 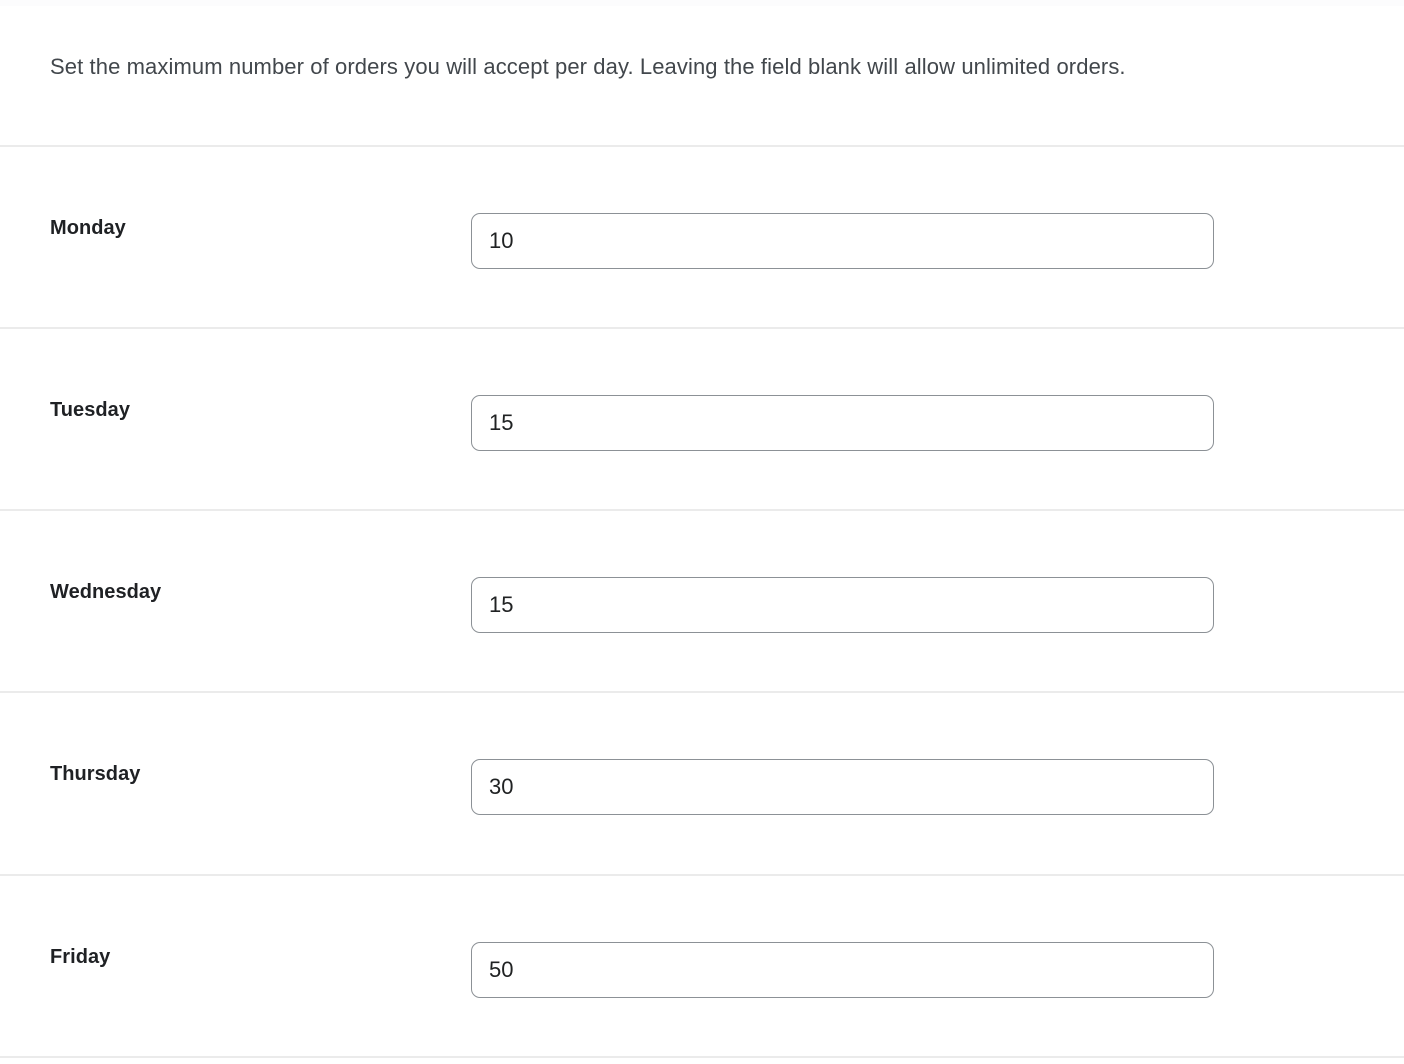 I want to click on order-limit-field-wrapper-friday, so click(x=842, y=970).